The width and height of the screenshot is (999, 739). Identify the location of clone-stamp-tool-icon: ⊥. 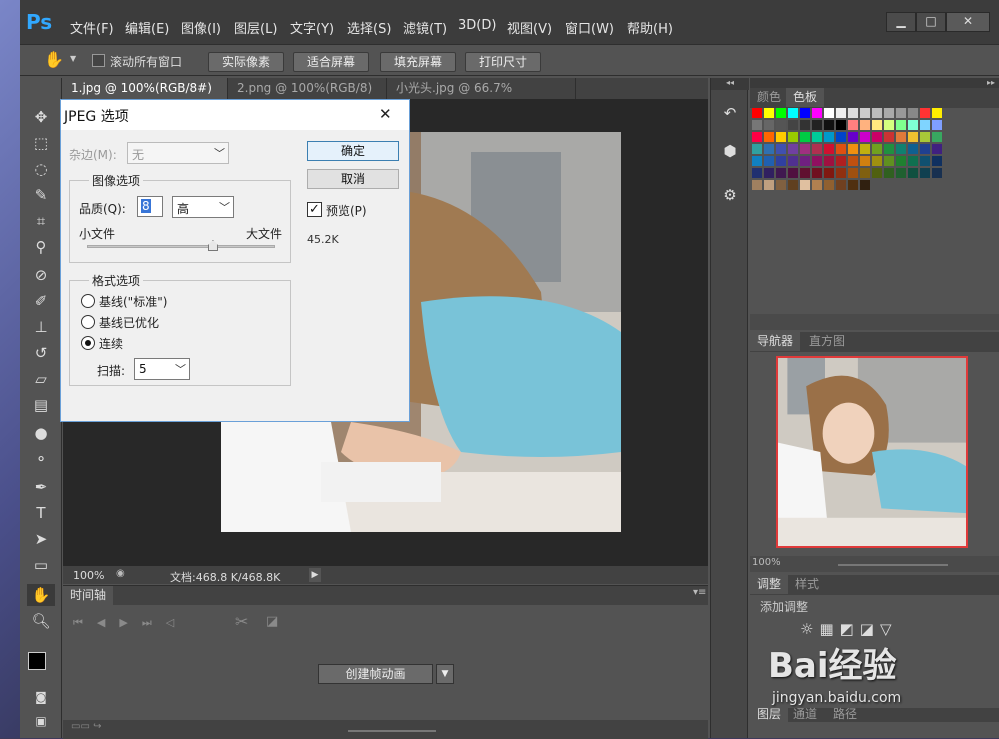
(41, 327).